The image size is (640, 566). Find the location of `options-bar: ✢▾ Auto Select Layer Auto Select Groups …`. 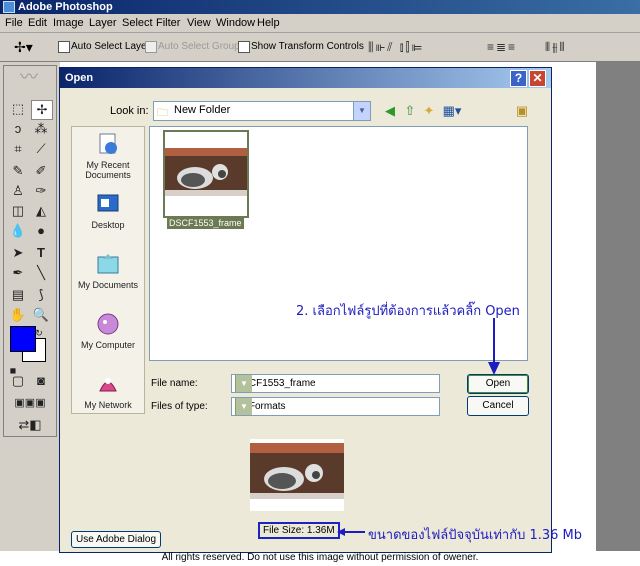

options-bar: ✢▾ Auto Select Layer Auto Select Groups … is located at coordinates (320, 47).